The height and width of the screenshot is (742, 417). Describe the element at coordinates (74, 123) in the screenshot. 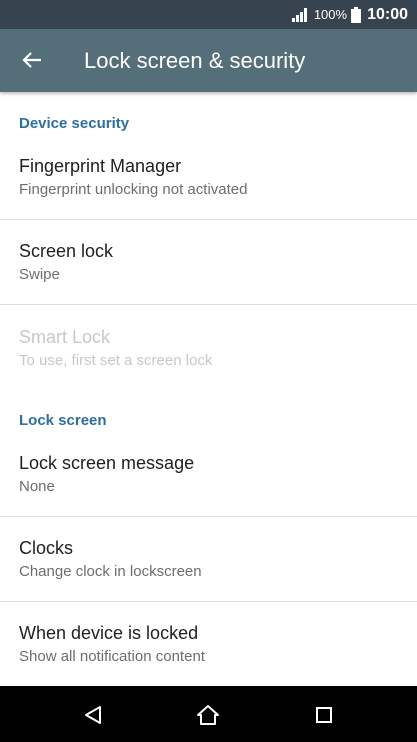

I see `section-header-device-security: Device security` at that location.